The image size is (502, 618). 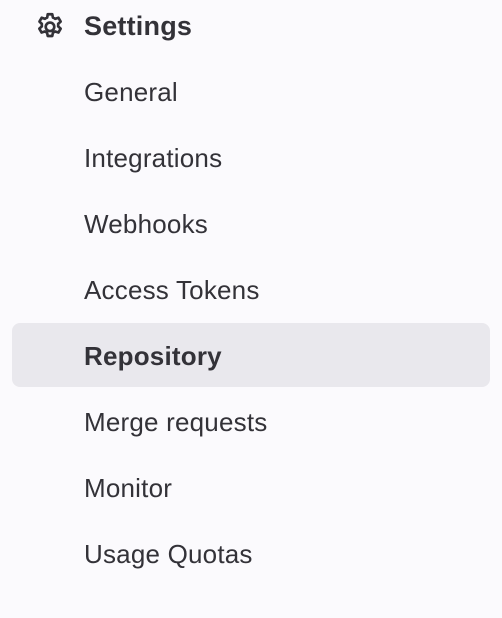 What do you see at coordinates (146, 223) in the screenshot?
I see `nav-item-label: Webhooks` at bounding box center [146, 223].